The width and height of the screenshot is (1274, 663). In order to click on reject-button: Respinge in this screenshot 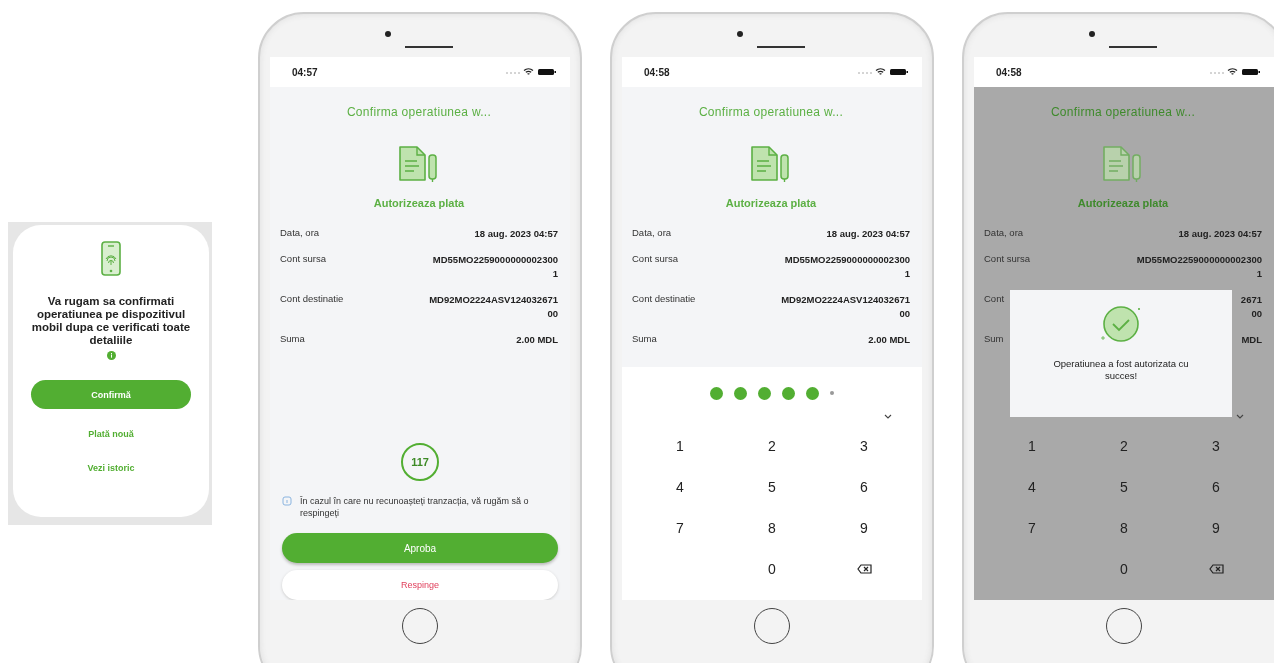, I will do `click(420, 585)`.